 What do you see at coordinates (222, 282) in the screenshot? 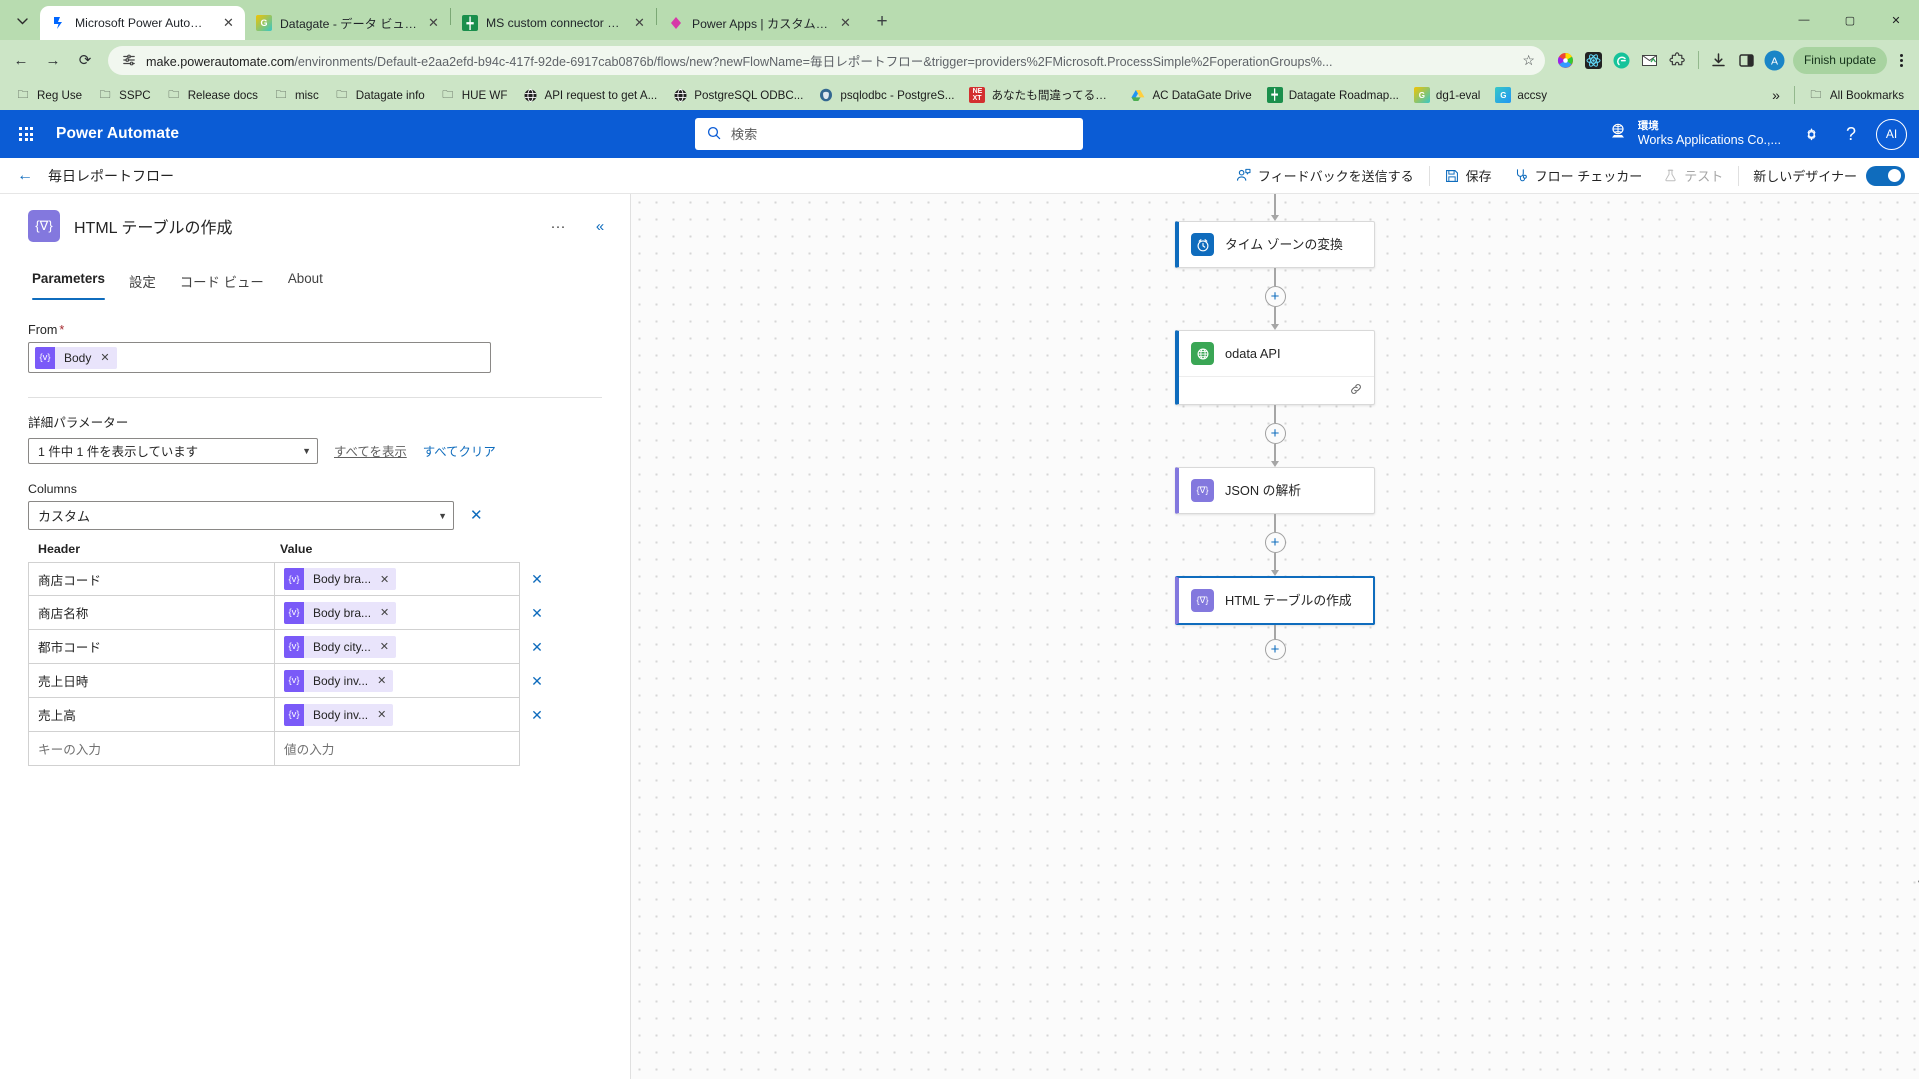
I see `tab-code-view: コード ビュー` at bounding box center [222, 282].